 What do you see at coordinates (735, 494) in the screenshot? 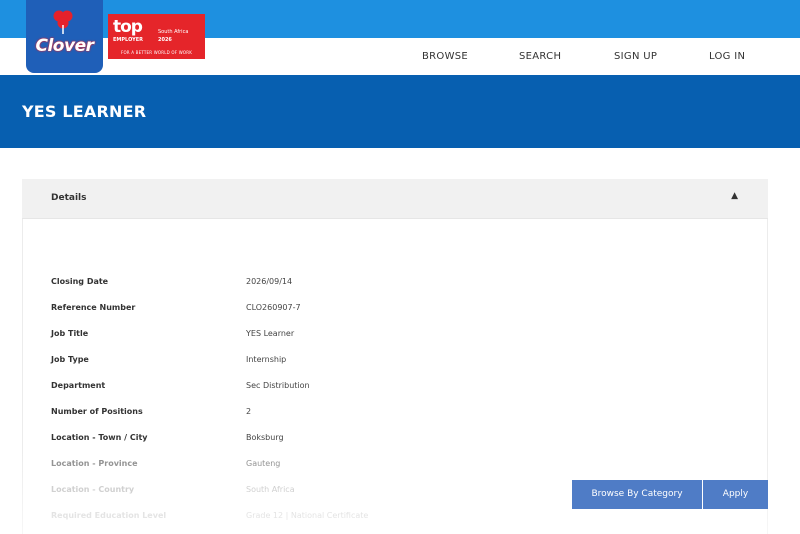
I see `apply-button: Apply` at bounding box center [735, 494].